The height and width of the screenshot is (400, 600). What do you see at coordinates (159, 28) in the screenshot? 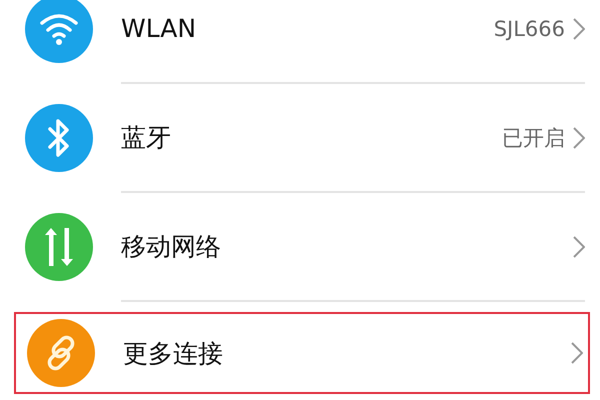
I see `setting-label: WLAN` at bounding box center [159, 28].